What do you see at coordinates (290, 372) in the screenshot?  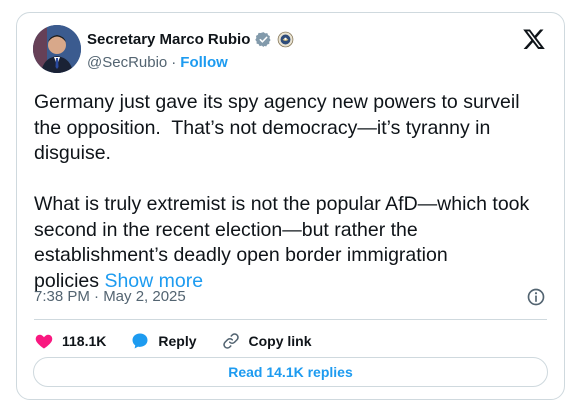 I see `read-replies-button: Read 14.1K replies` at bounding box center [290, 372].